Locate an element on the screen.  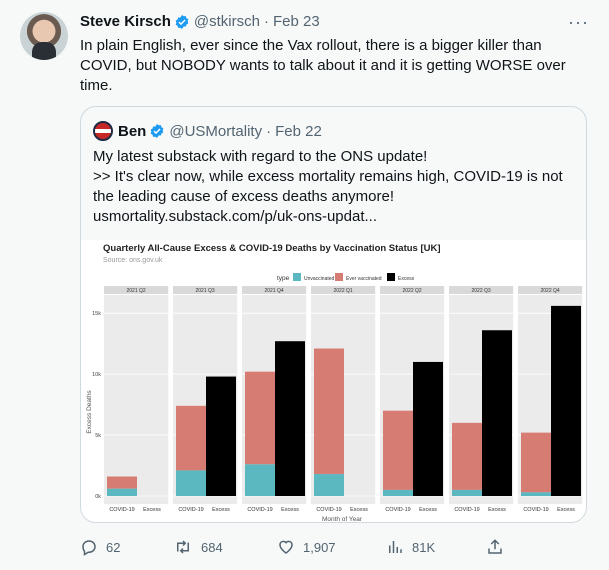
facet-label: 2022 Q2 is located at coordinates (412, 291).